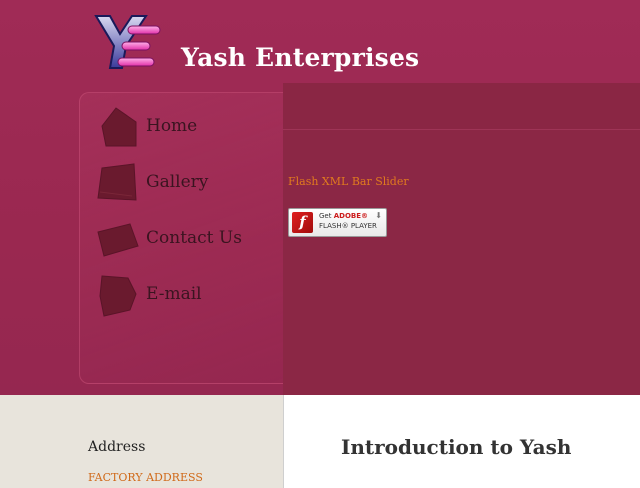 The width and height of the screenshot is (640, 488). I want to click on get-flash-player-button: f Get ADOBE® FLASH® PLAYER ⬇, so click(337, 222).